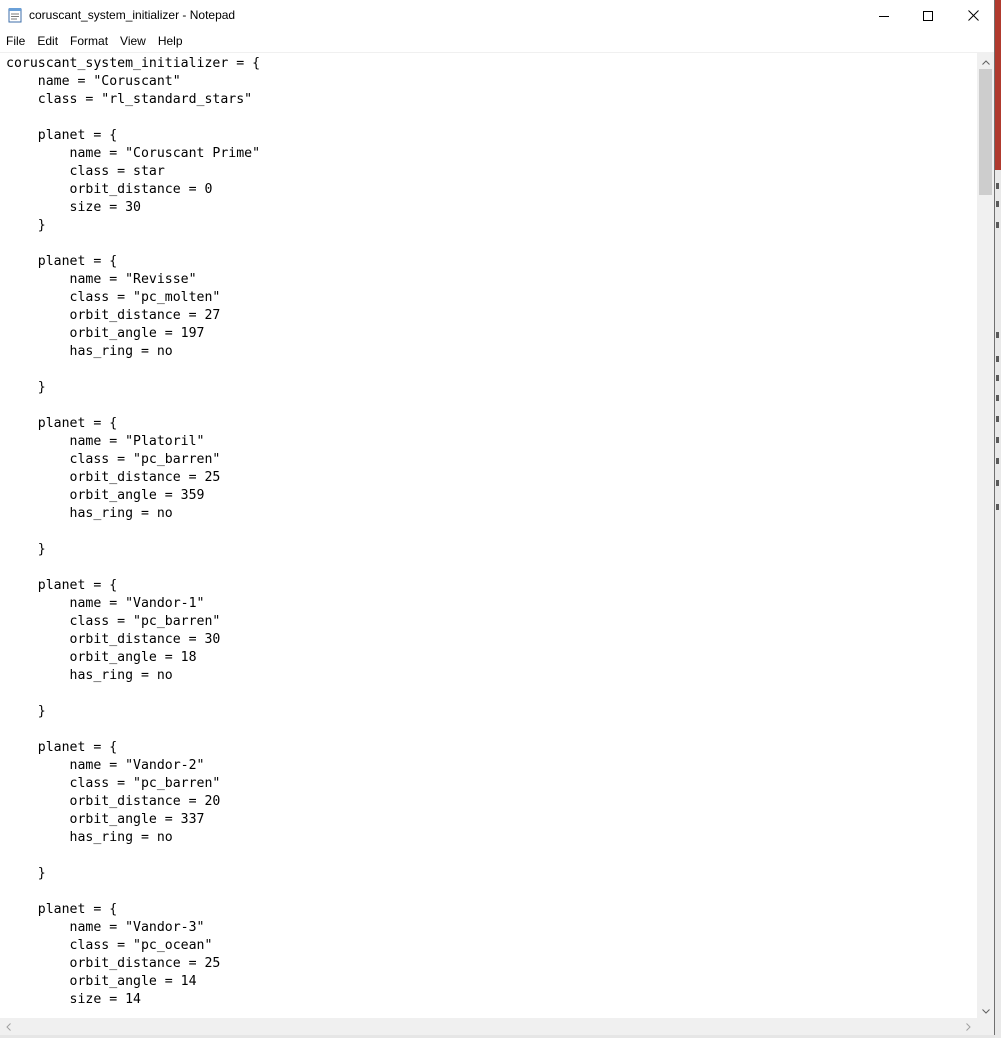  What do you see at coordinates (998, 519) in the screenshot?
I see `desktop-background` at bounding box center [998, 519].